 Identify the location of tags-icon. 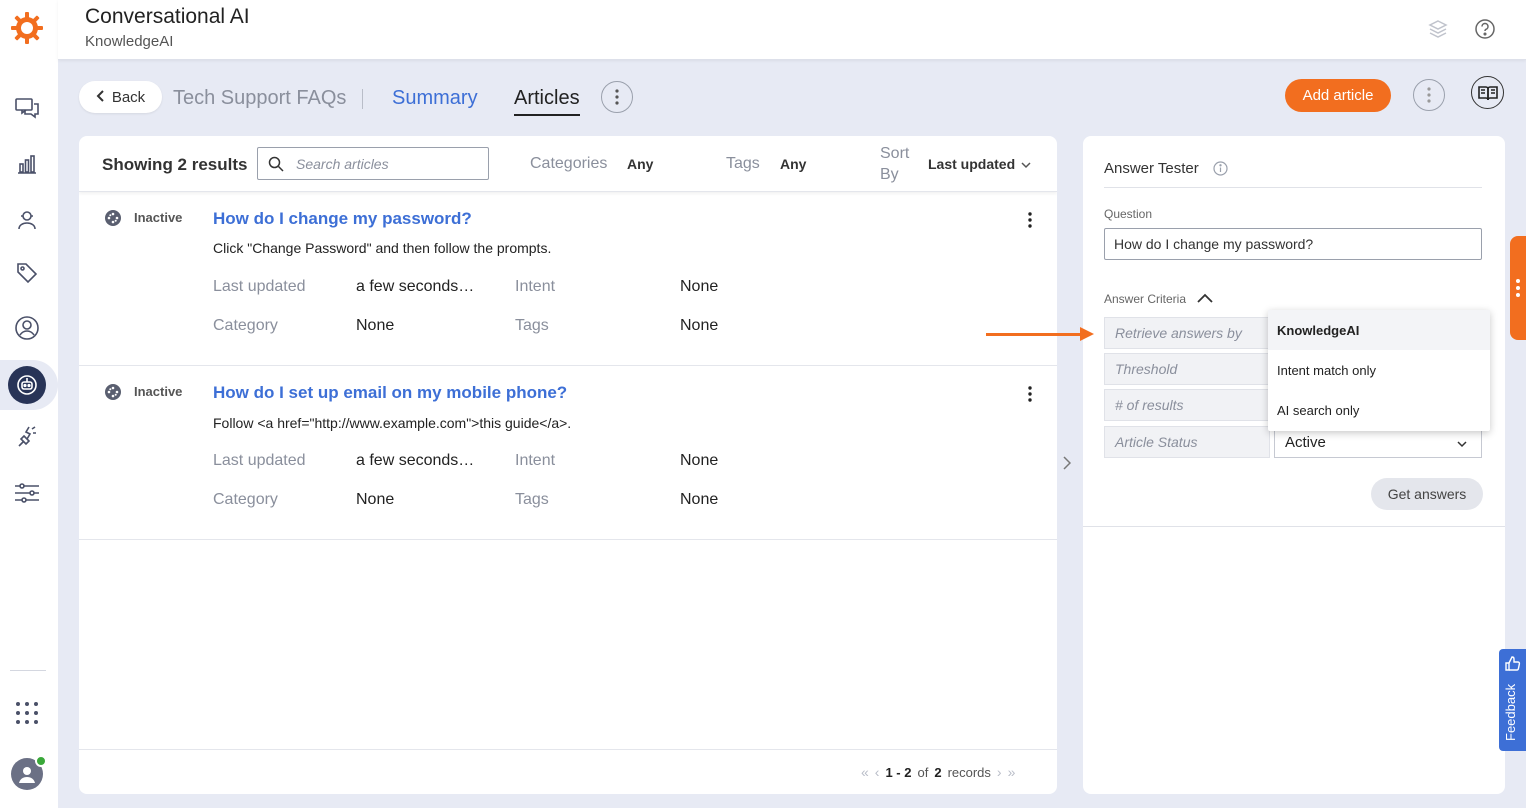
(27, 273).